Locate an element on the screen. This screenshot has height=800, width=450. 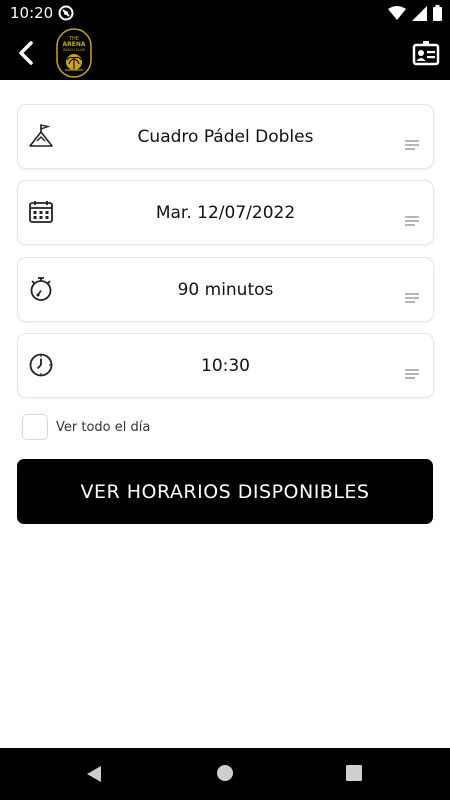
logo-line-2: ARENA is located at coordinates (73, 44).